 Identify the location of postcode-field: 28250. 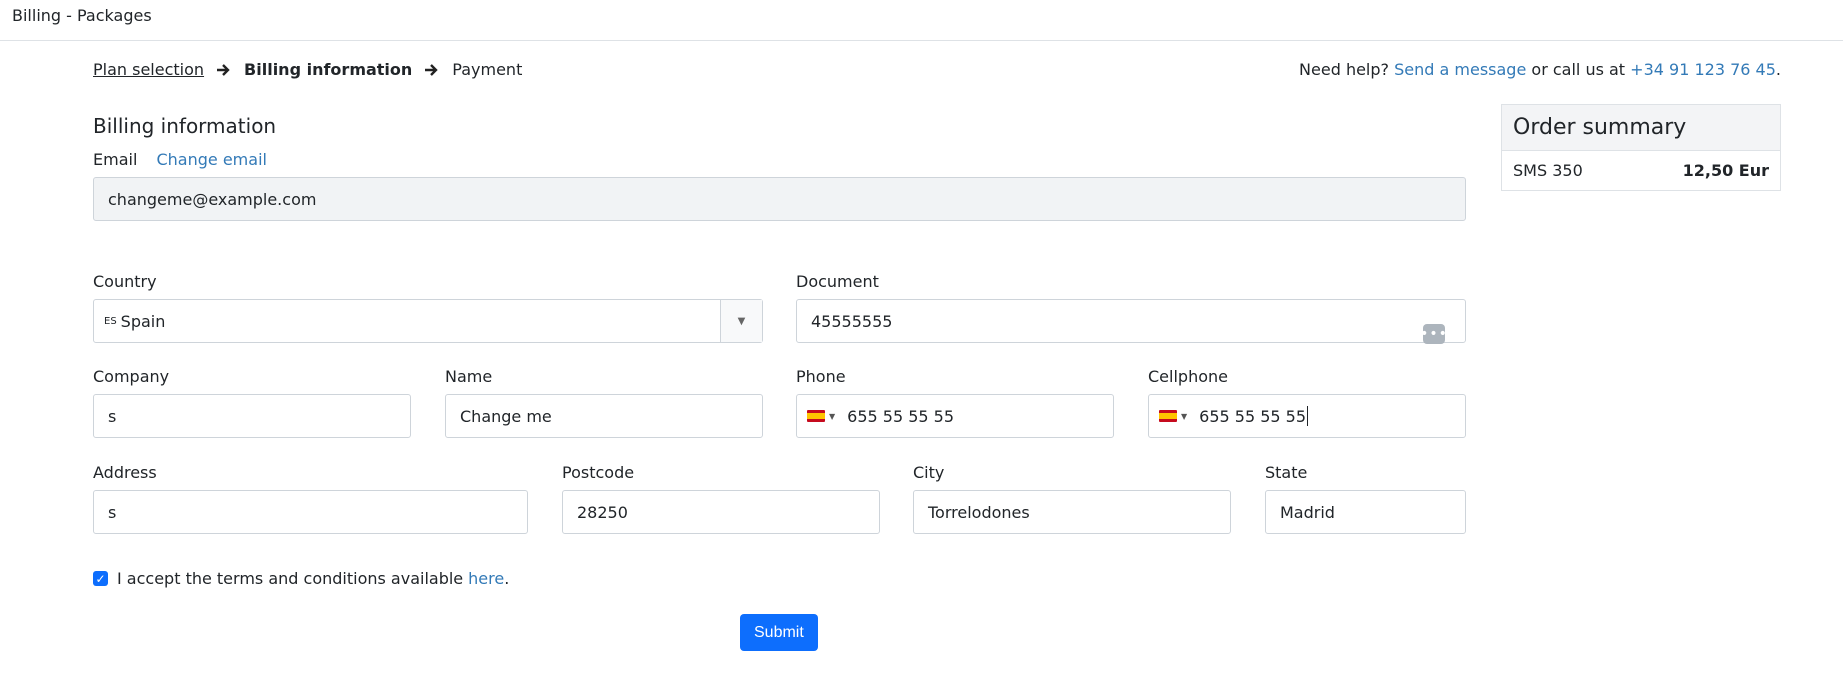
(721, 512).